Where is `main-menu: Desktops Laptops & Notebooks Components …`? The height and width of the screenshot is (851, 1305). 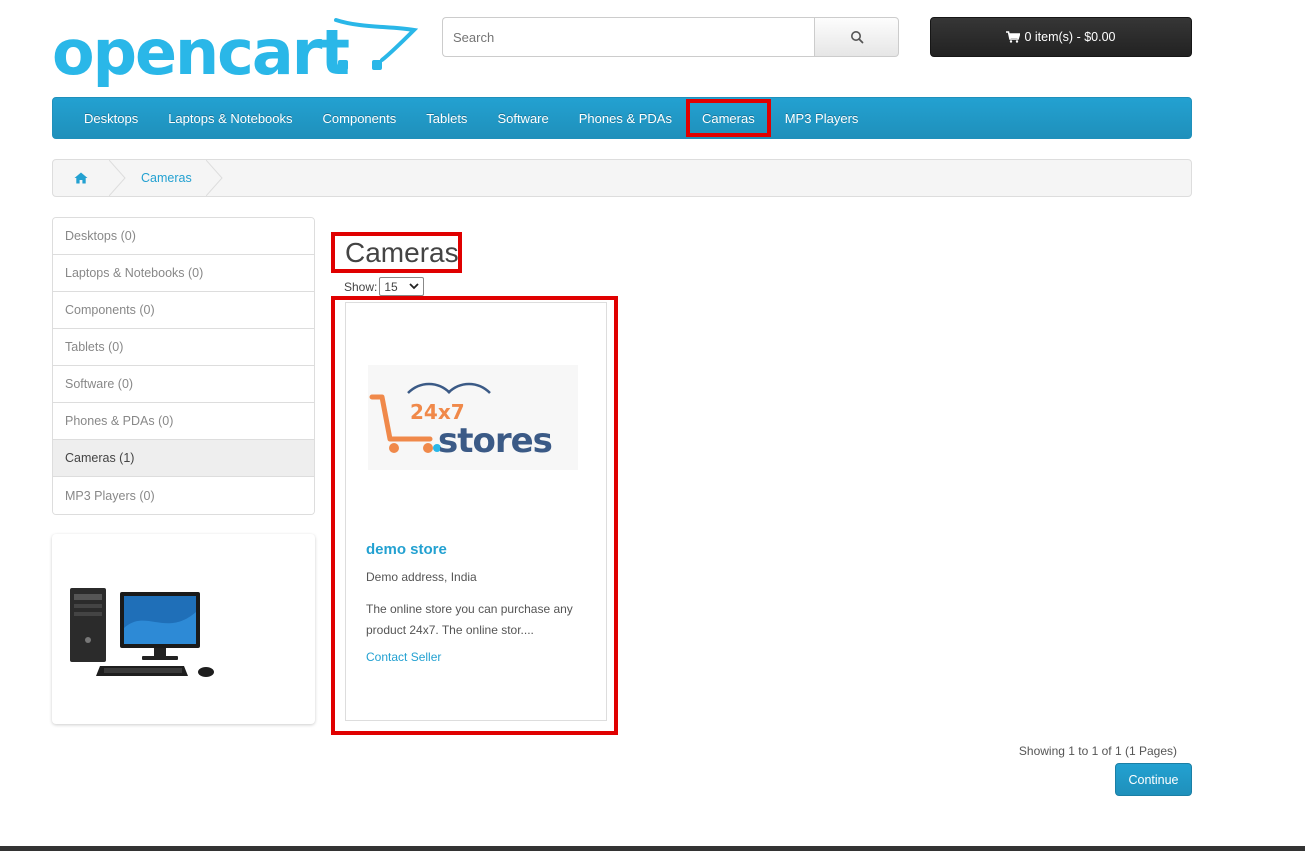
main-menu: Desktops Laptops & Notebooks Components … is located at coordinates (622, 118).